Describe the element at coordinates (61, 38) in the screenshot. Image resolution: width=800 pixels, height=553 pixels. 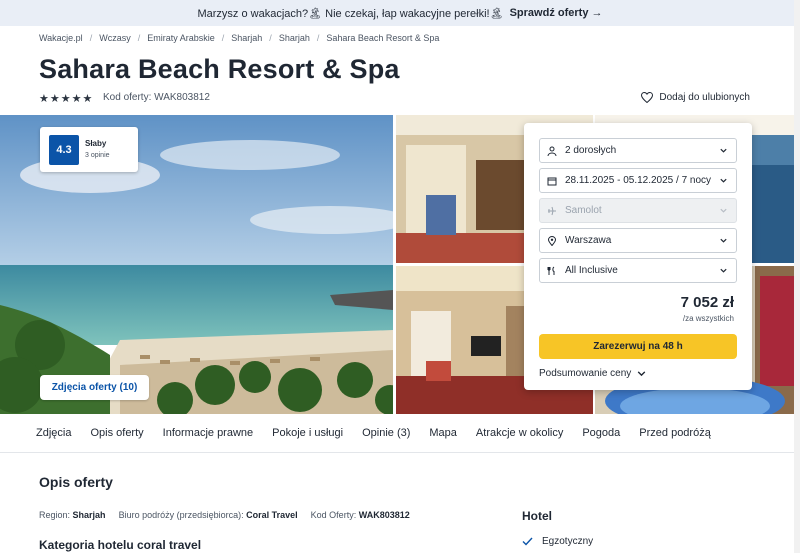
I see `breadcrumb-item: Wakacje.pl` at that location.